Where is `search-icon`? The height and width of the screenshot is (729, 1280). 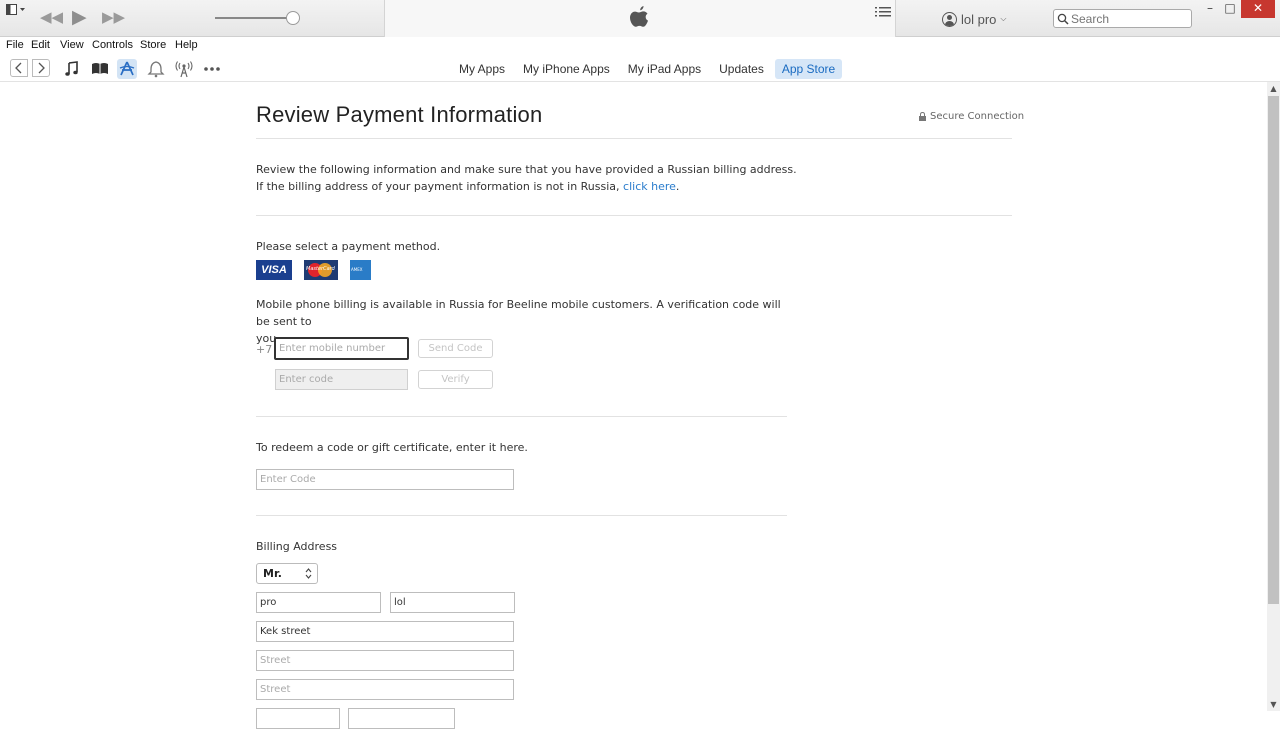
search-icon is located at coordinates (1063, 19).